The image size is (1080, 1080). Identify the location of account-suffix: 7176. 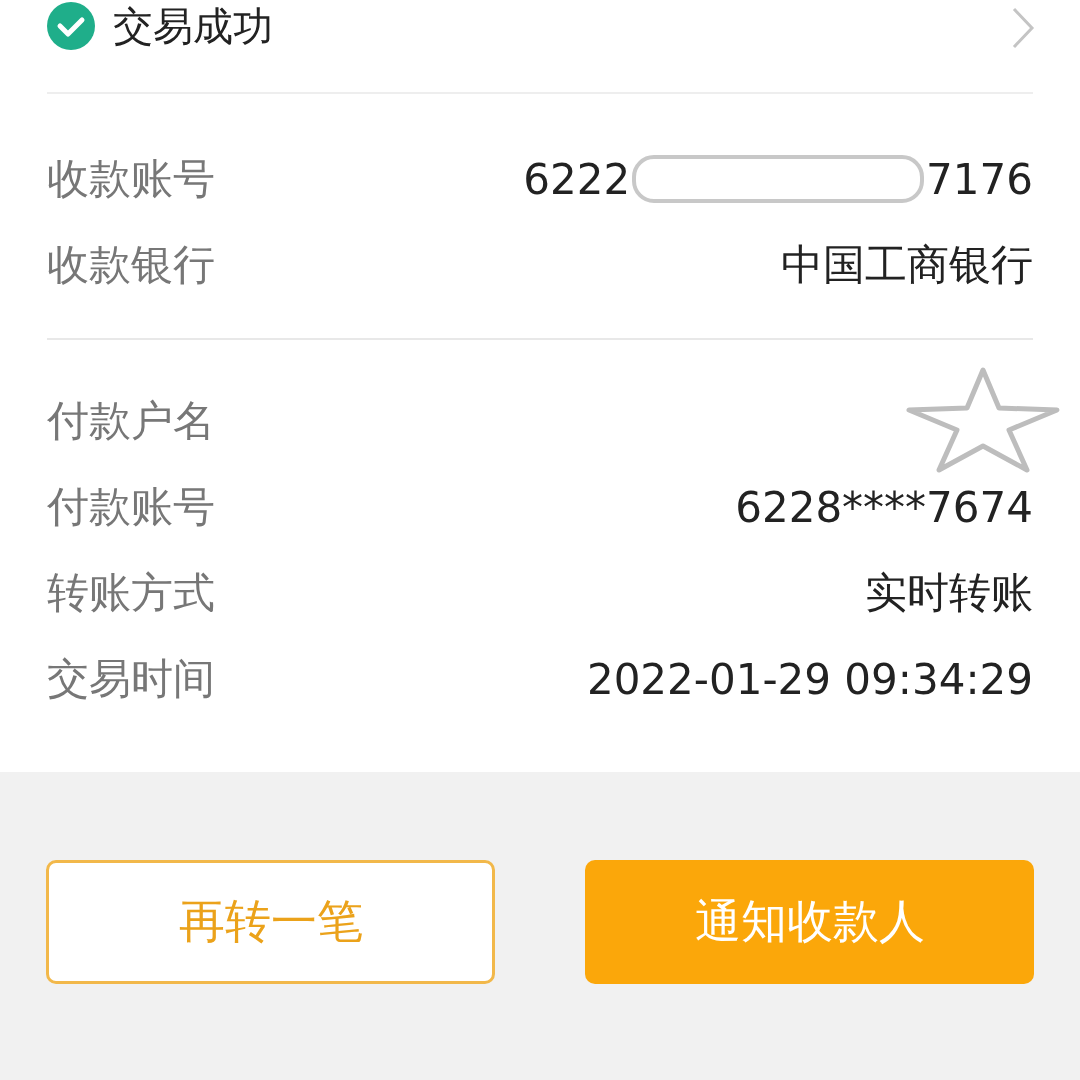
(979, 179).